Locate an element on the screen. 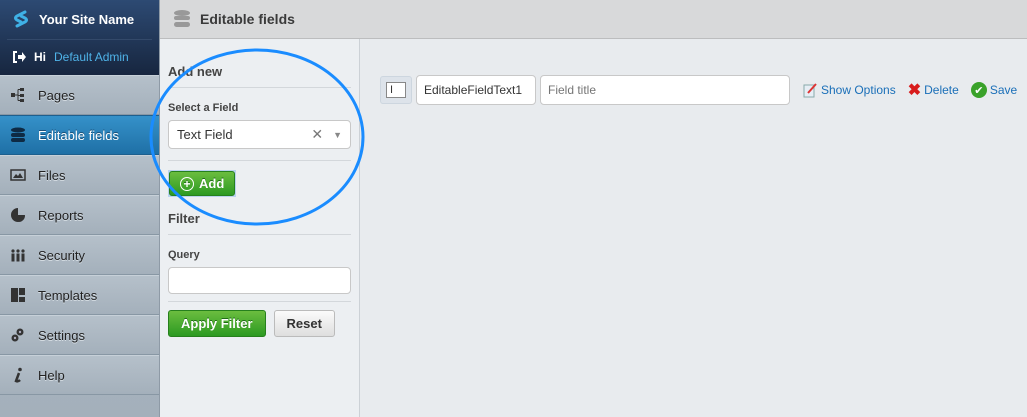 The width and height of the screenshot is (1027, 417). query-label: Query is located at coordinates (184, 255).